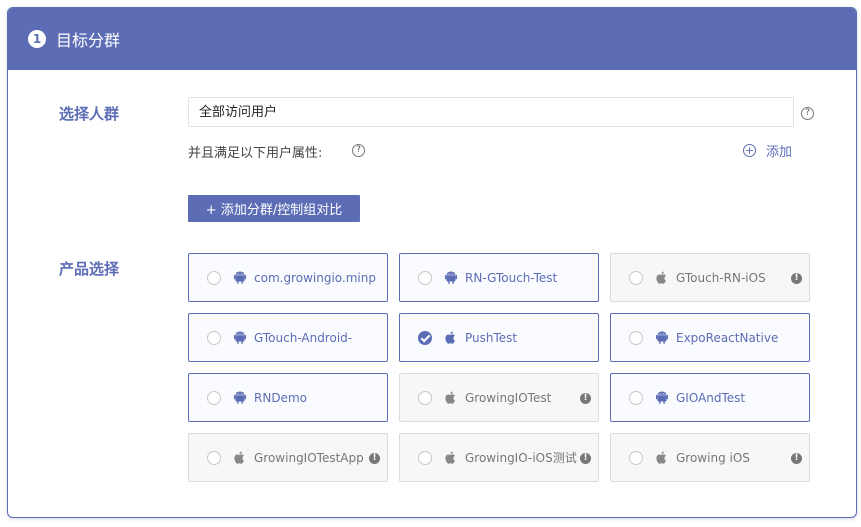  I want to click on card-header: 1 目标分群, so click(432, 39).